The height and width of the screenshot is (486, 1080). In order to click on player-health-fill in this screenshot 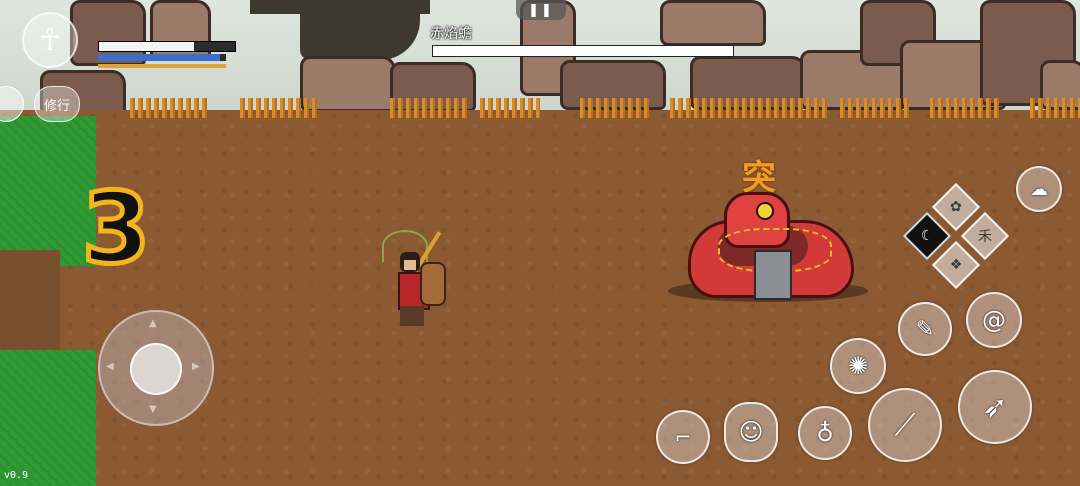, I will do `click(147, 46)`.